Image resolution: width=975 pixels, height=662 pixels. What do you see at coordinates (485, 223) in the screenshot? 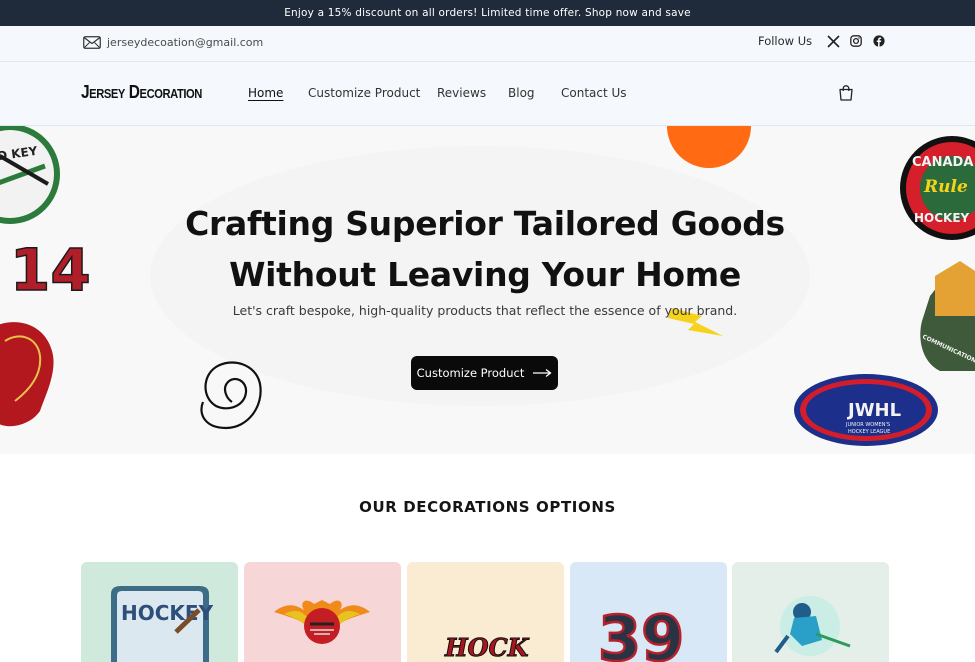
I see `hero-title-line-1: Crafting Superior Tailored Goods` at bounding box center [485, 223].